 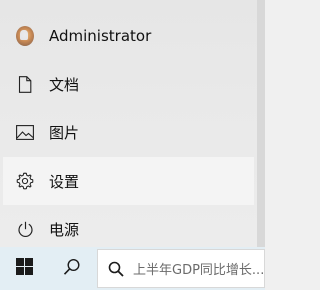 What do you see at coordinates (25, 132) in the screenshot?
I see `picture-icon` at bounding box center [25, 132].